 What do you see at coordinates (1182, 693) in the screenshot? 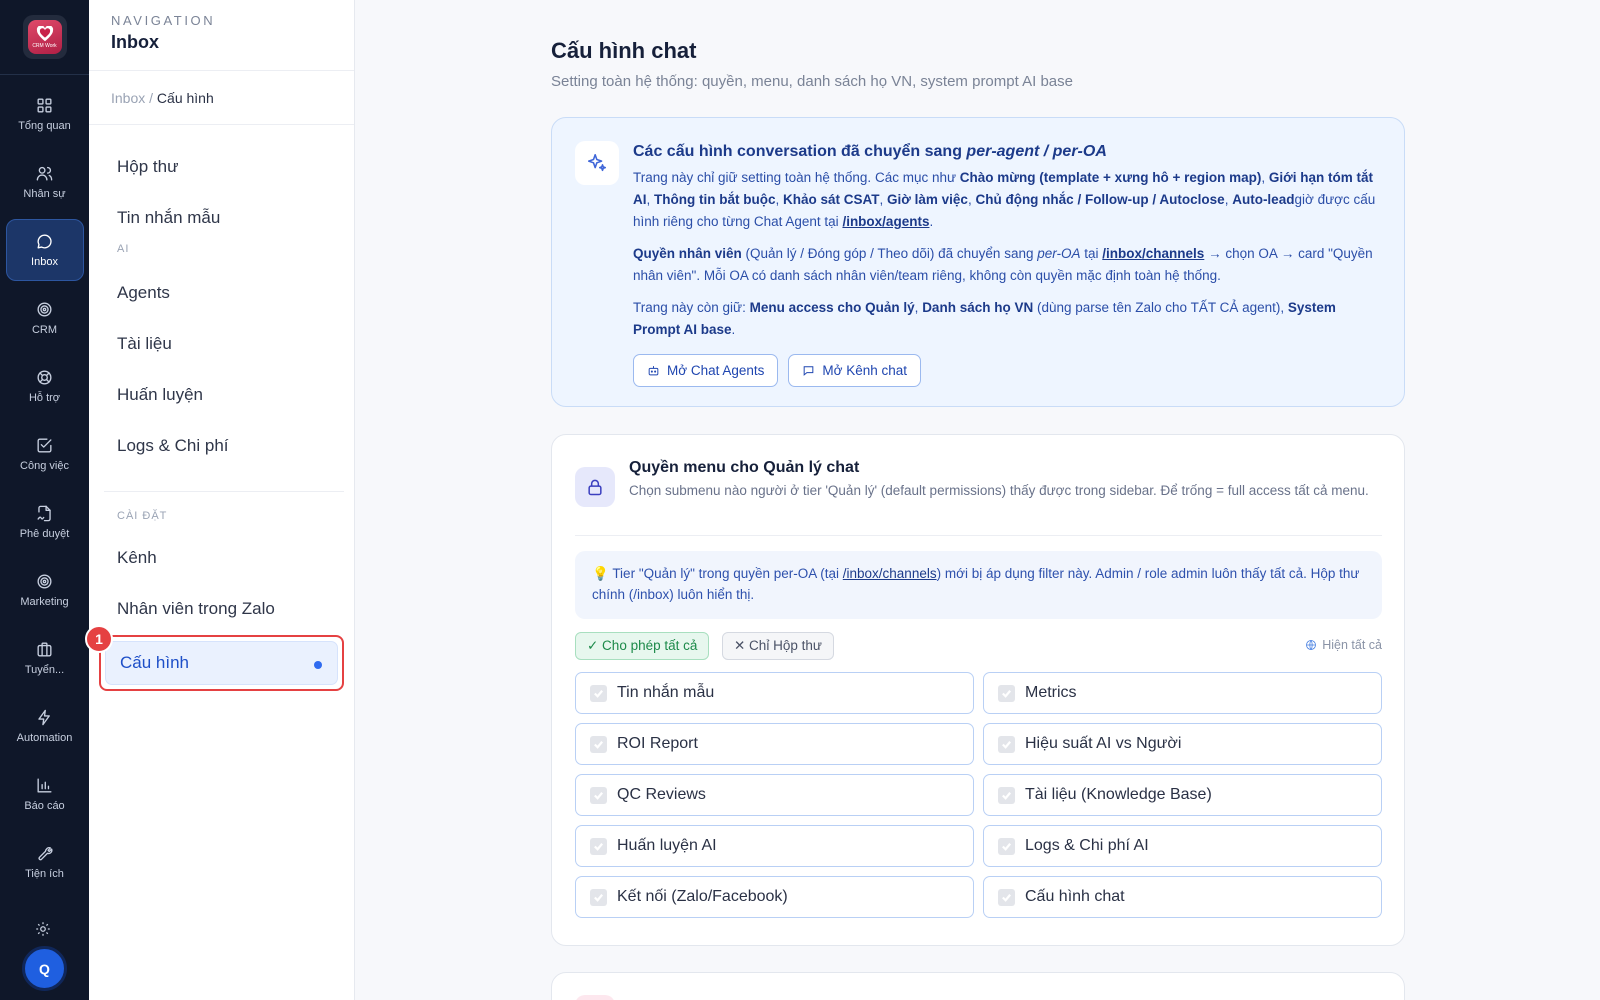
I see `menu-option-checkbox: Metrics` at bounding box center [1182, 693].